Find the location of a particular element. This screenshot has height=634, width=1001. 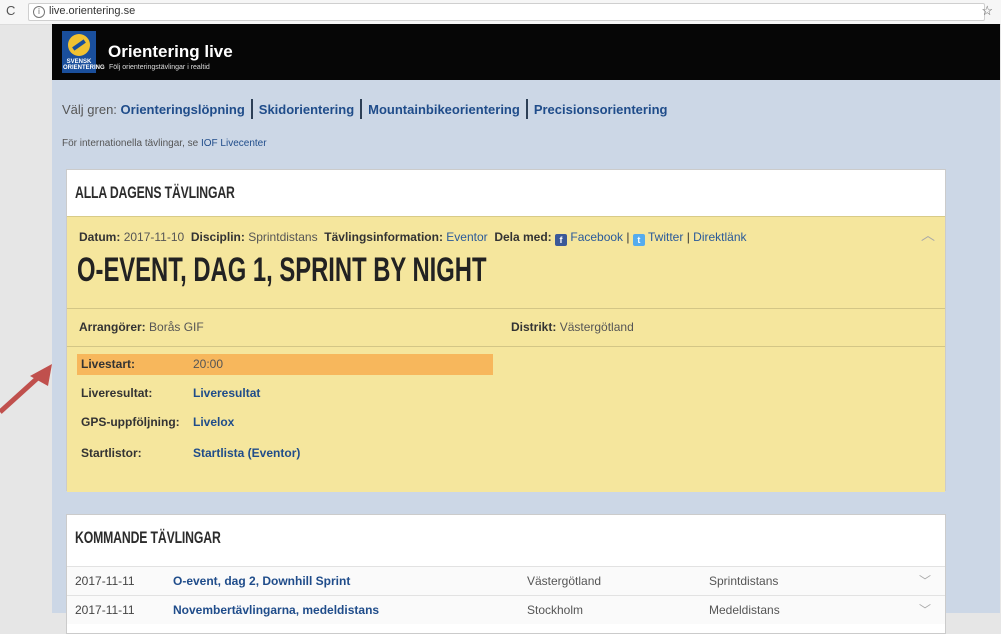

event-date: 2017-11-10 is located at coordinates (154, 237).